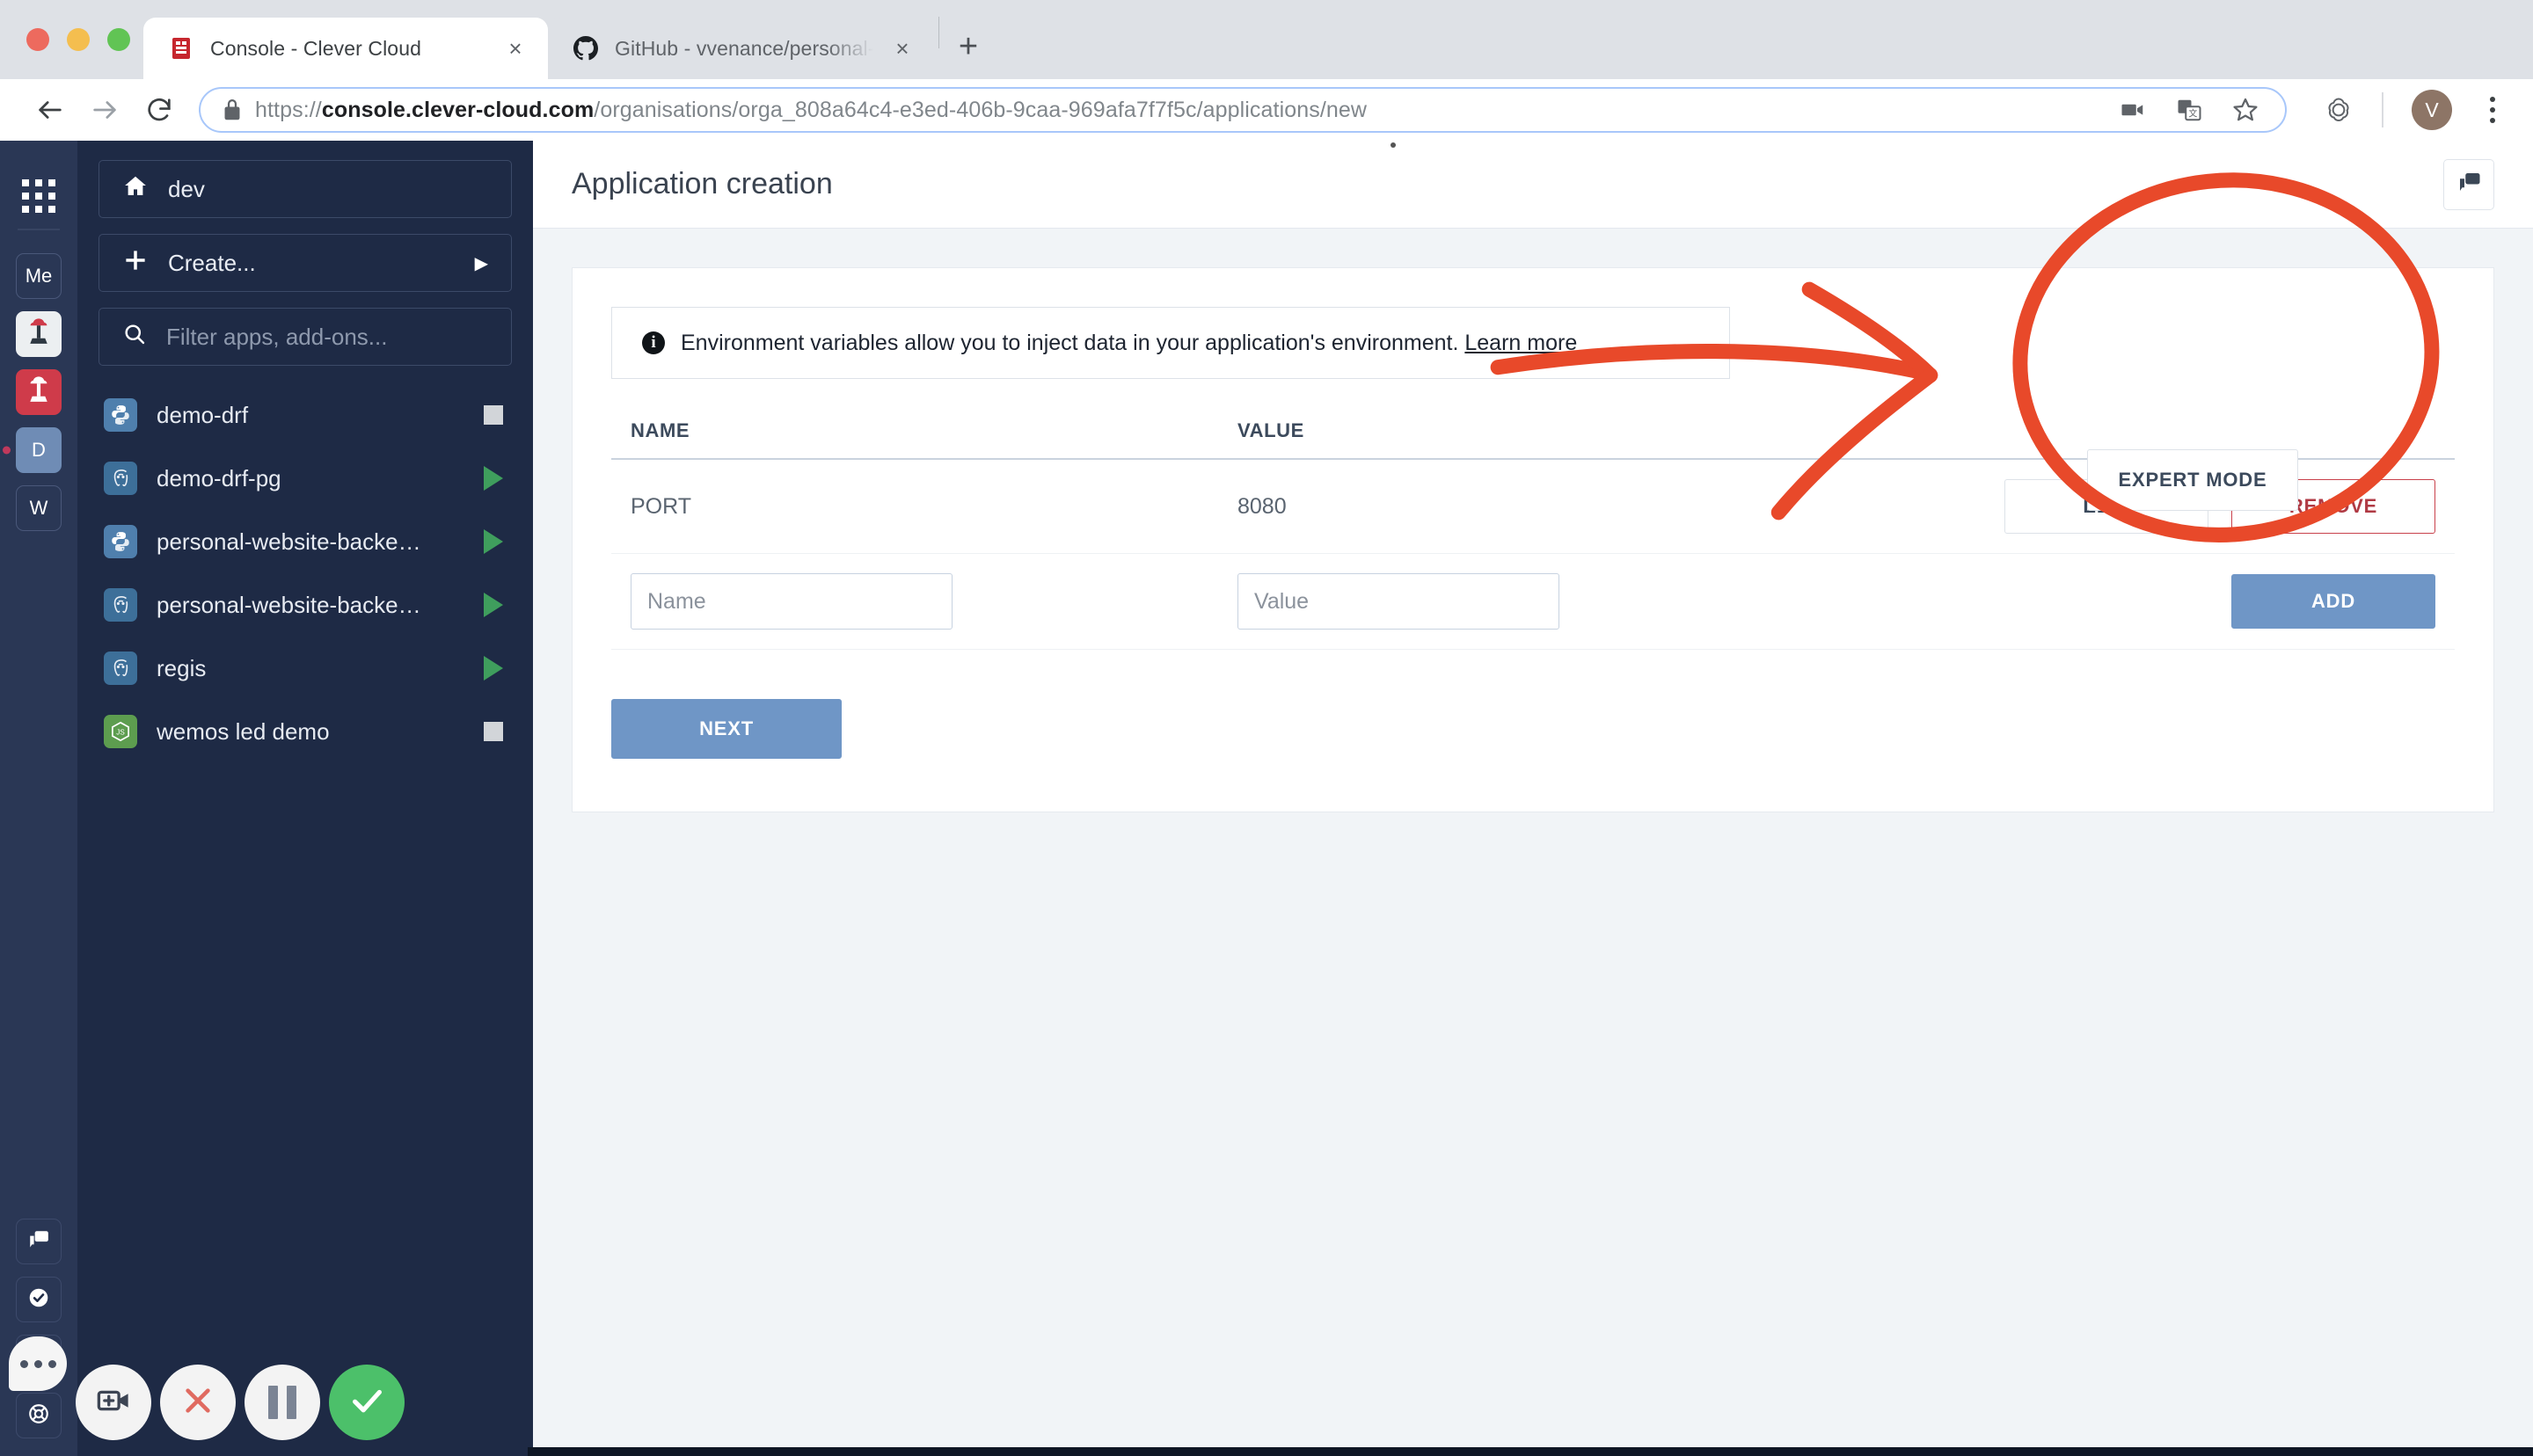 Image resolution: width=2533 pixels, height=1456 pixels. I want to click on header-nub, so click(1393, 145).